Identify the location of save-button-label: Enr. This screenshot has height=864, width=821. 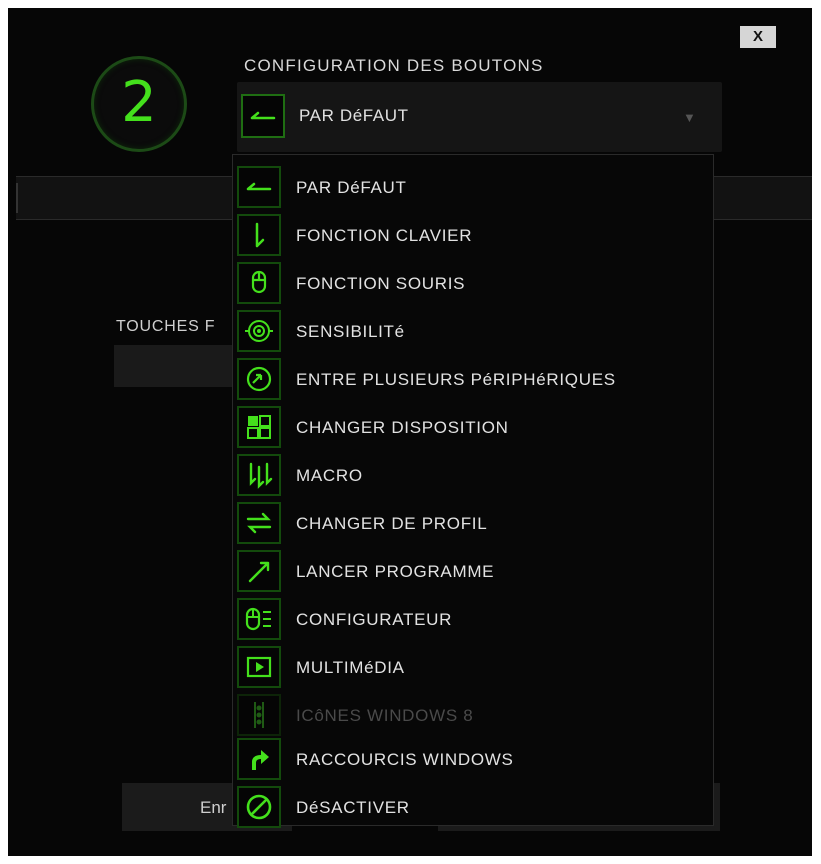
(213, 807).